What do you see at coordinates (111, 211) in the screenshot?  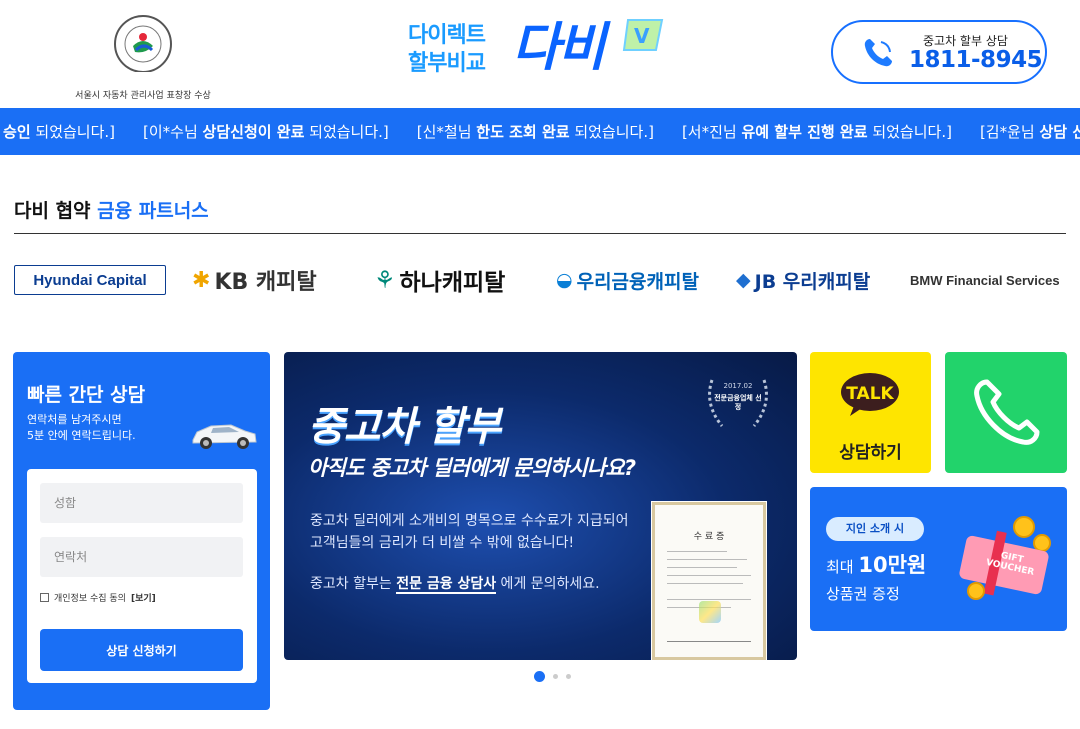 I see `partners-title: 다비 협약 금융 파트너스` at bounding box center [111, 211].